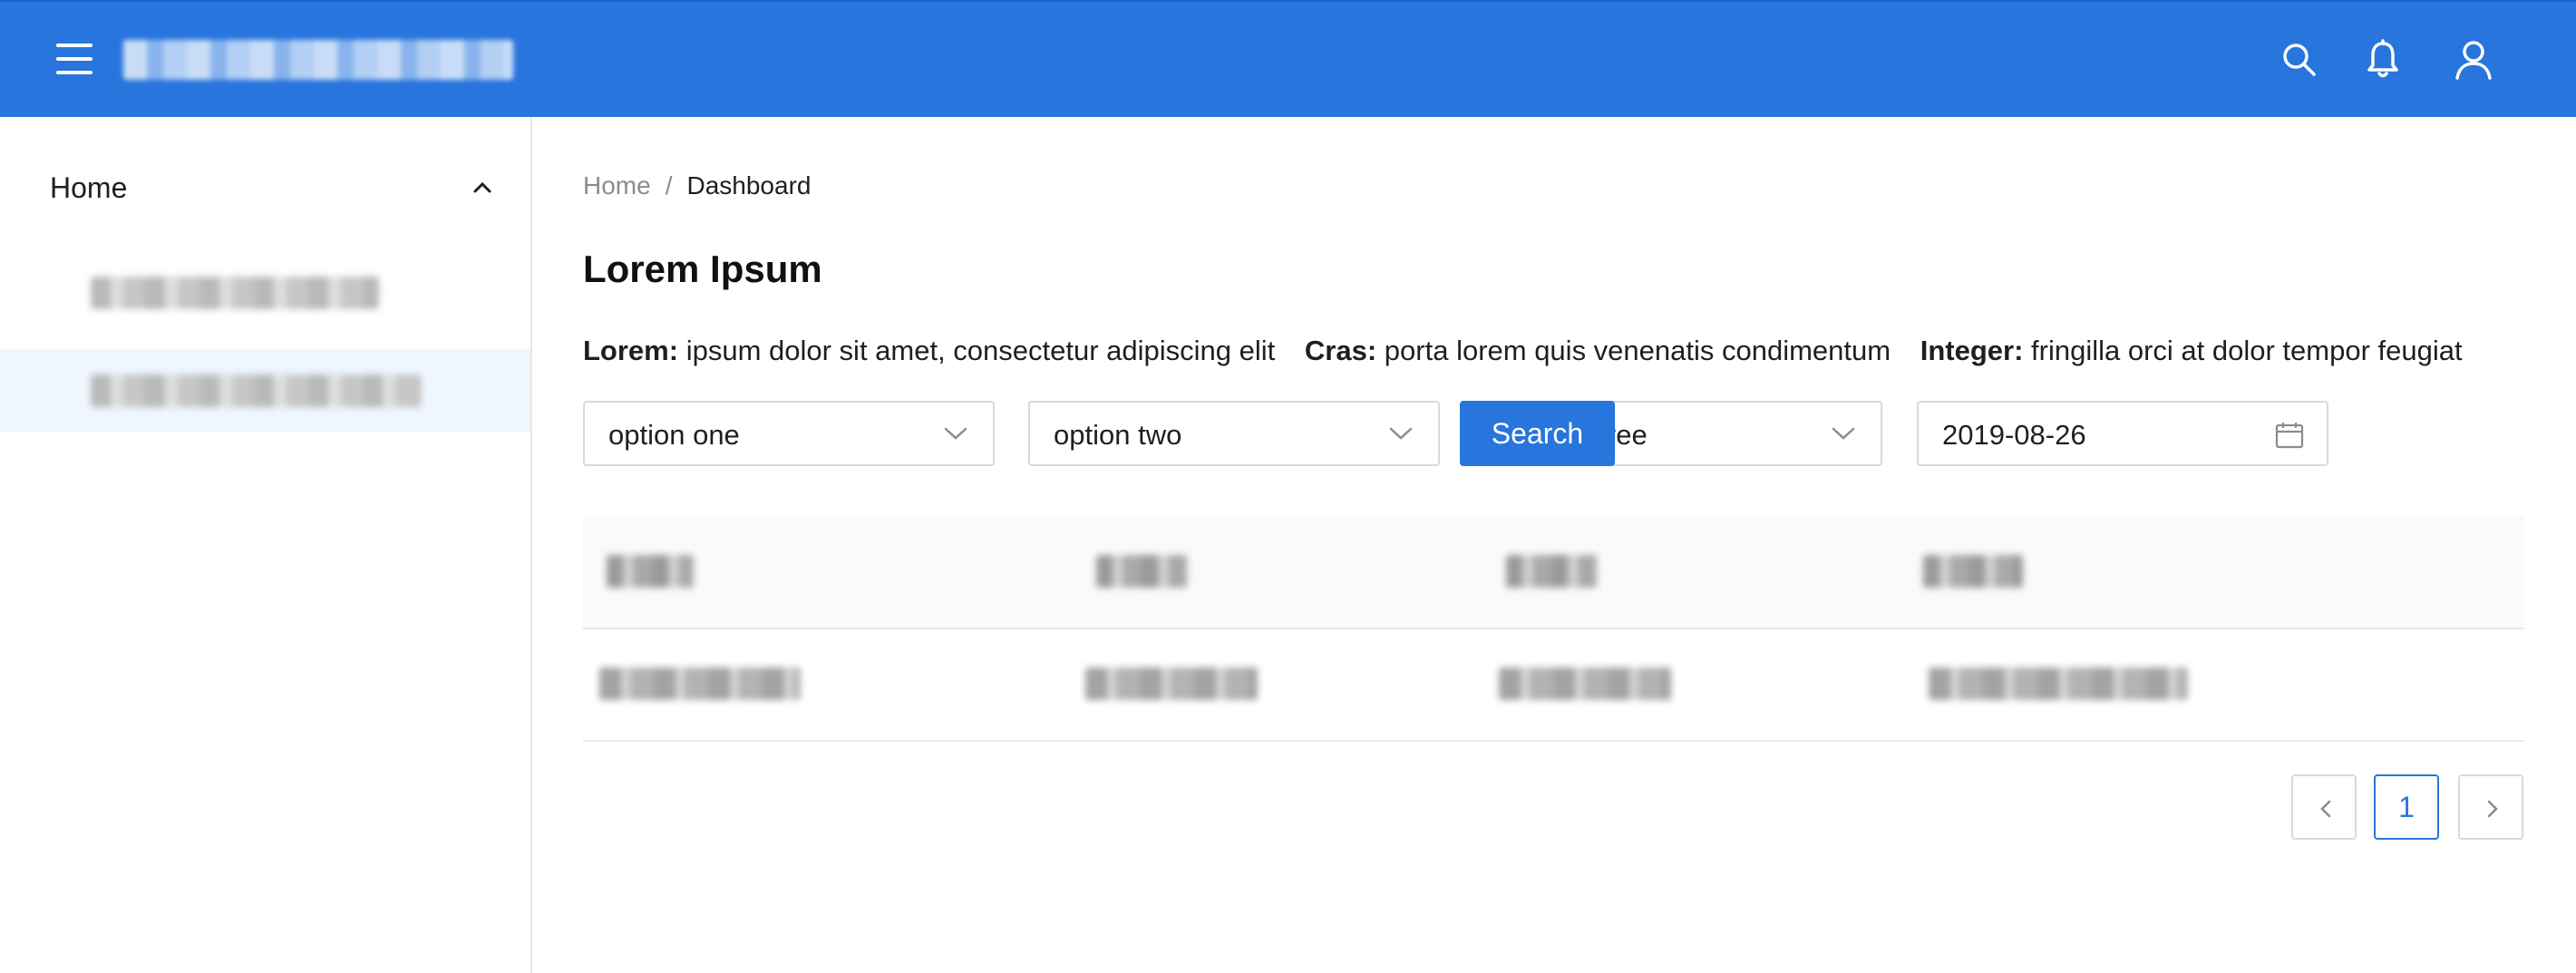 This screenshot has height=973, width=2576. I want to click on pagination-next-button, so click(2490, 807).